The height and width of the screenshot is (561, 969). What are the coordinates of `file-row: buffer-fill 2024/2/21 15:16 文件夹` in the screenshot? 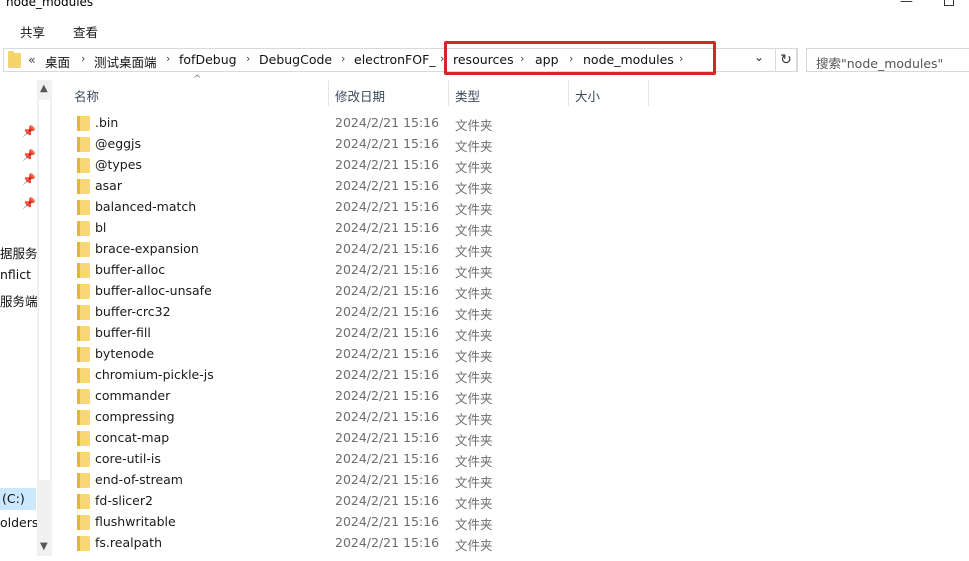 It's located at (362, 333).